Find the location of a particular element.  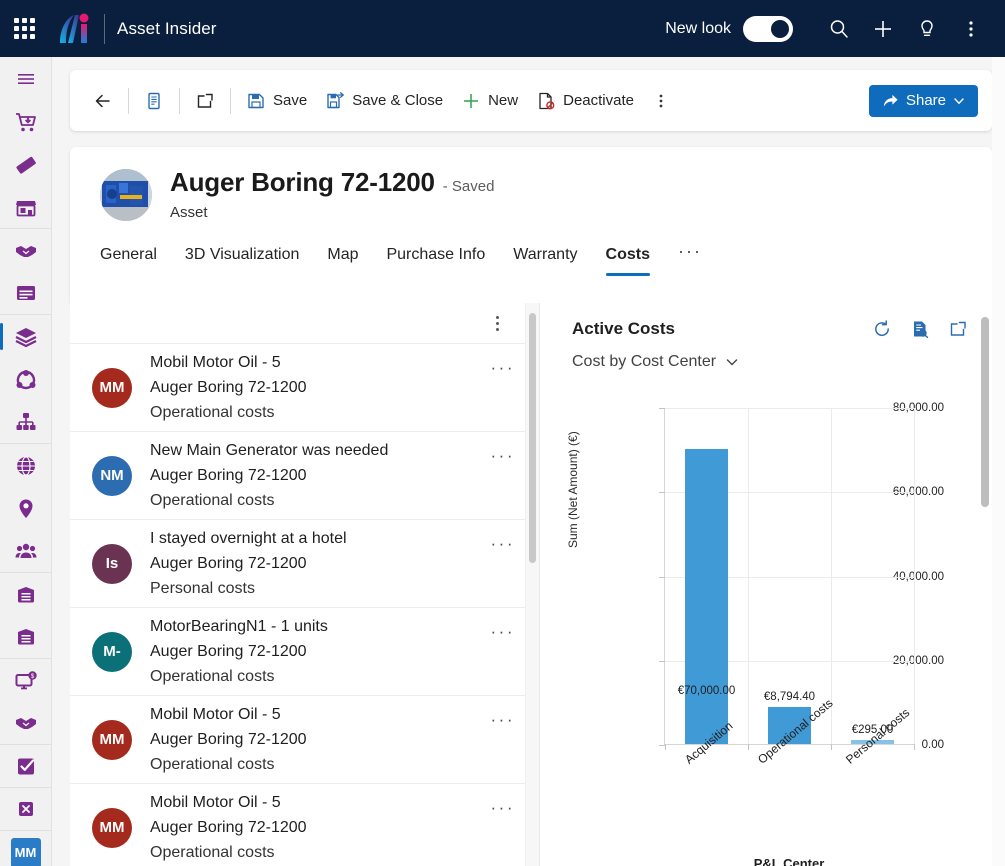

page-scrollbar is located at coordinates (998, 461).